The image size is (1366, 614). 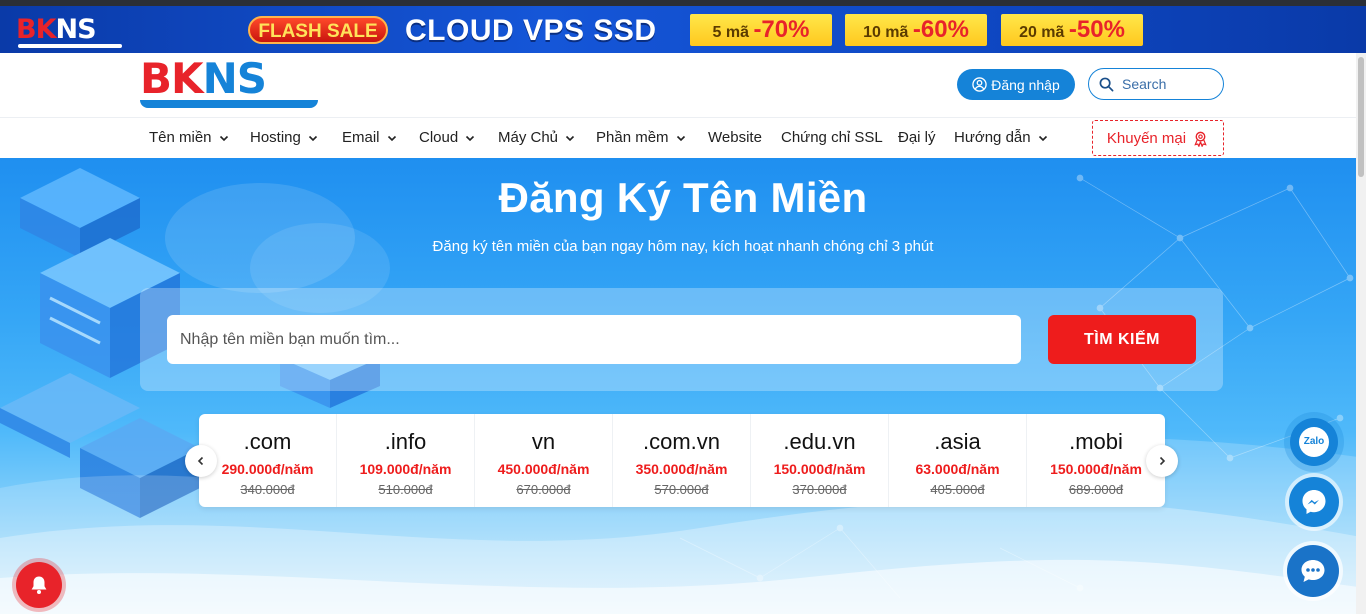 I want to click on domain-card: .edu.vn 150.000đ/năm 370.000đ, so click(x=820, y=460).